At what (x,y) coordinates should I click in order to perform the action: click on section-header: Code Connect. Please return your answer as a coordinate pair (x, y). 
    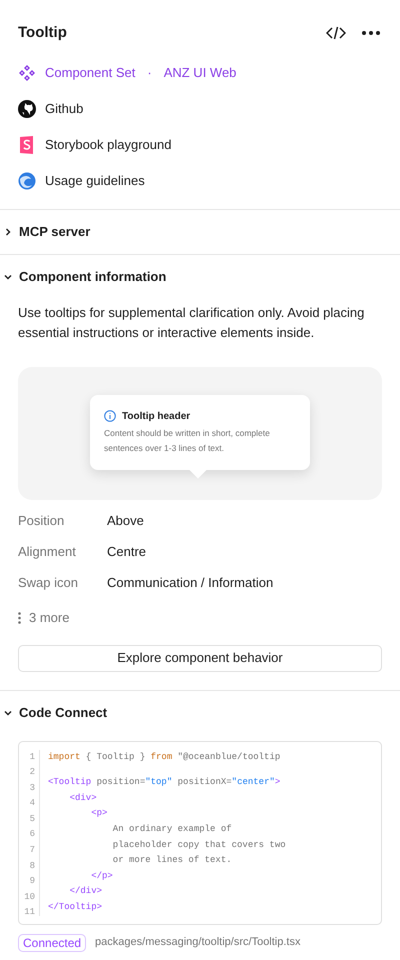
    Looking at the image, I should click on (200, 712).